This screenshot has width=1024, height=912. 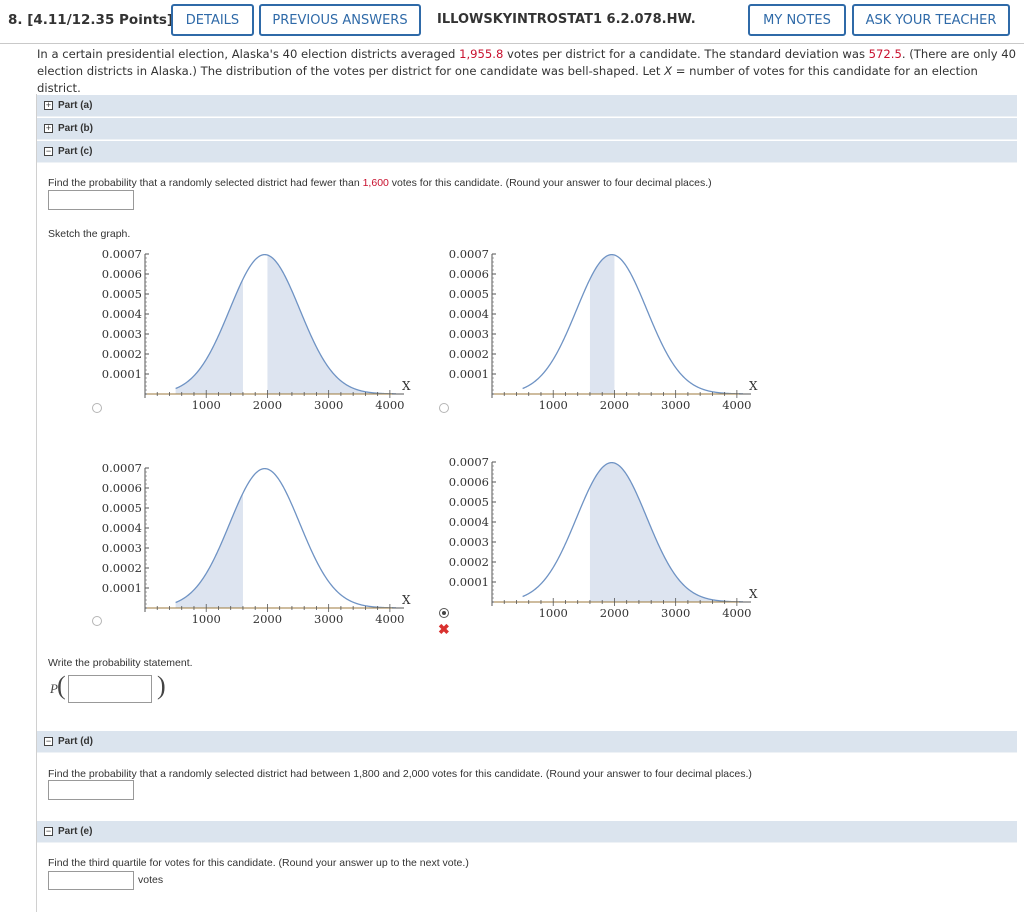 What do you see at coordinates (444, 613) in the screenshot?
I see `graph-option-4-radio` at bounding box center [444, 613].